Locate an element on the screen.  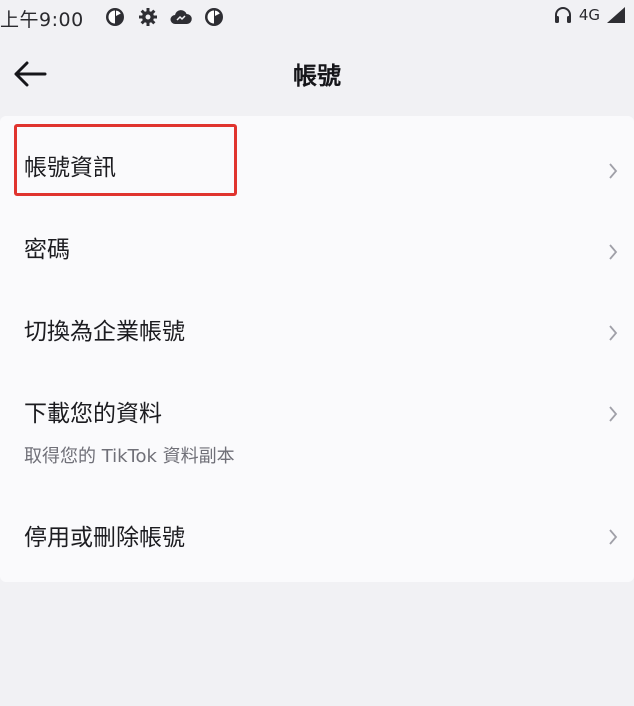
settings-gear-icon is located at coordinates (148, 17).